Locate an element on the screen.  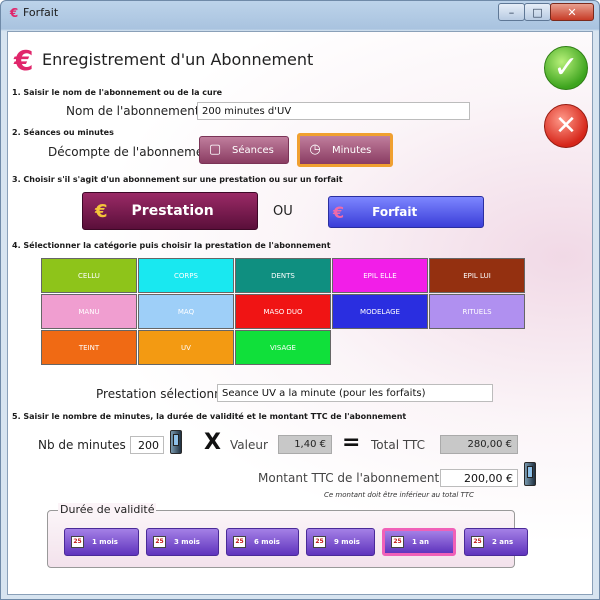
duree-2-ans-button: 25 2 ans is located at coordinates (496, 542).